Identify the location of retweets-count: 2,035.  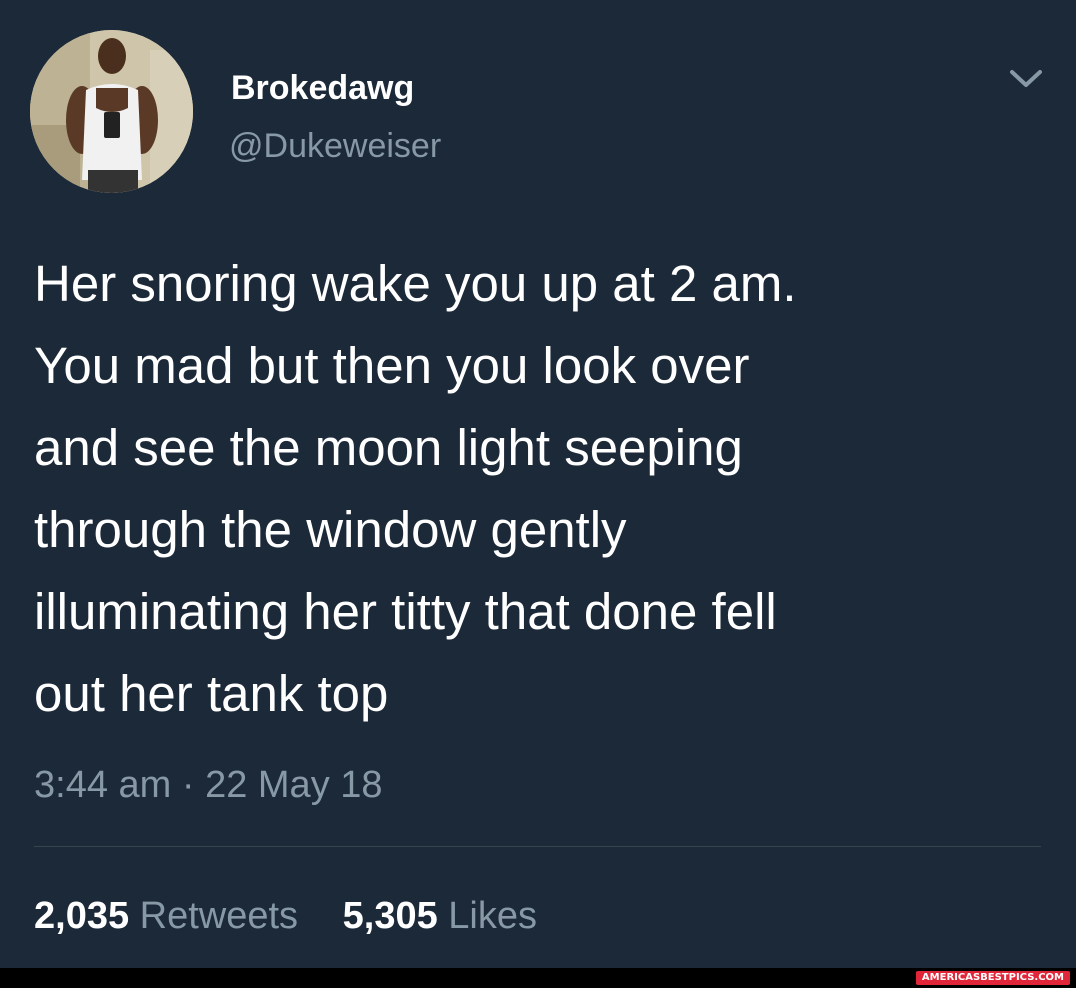
(82, 916).